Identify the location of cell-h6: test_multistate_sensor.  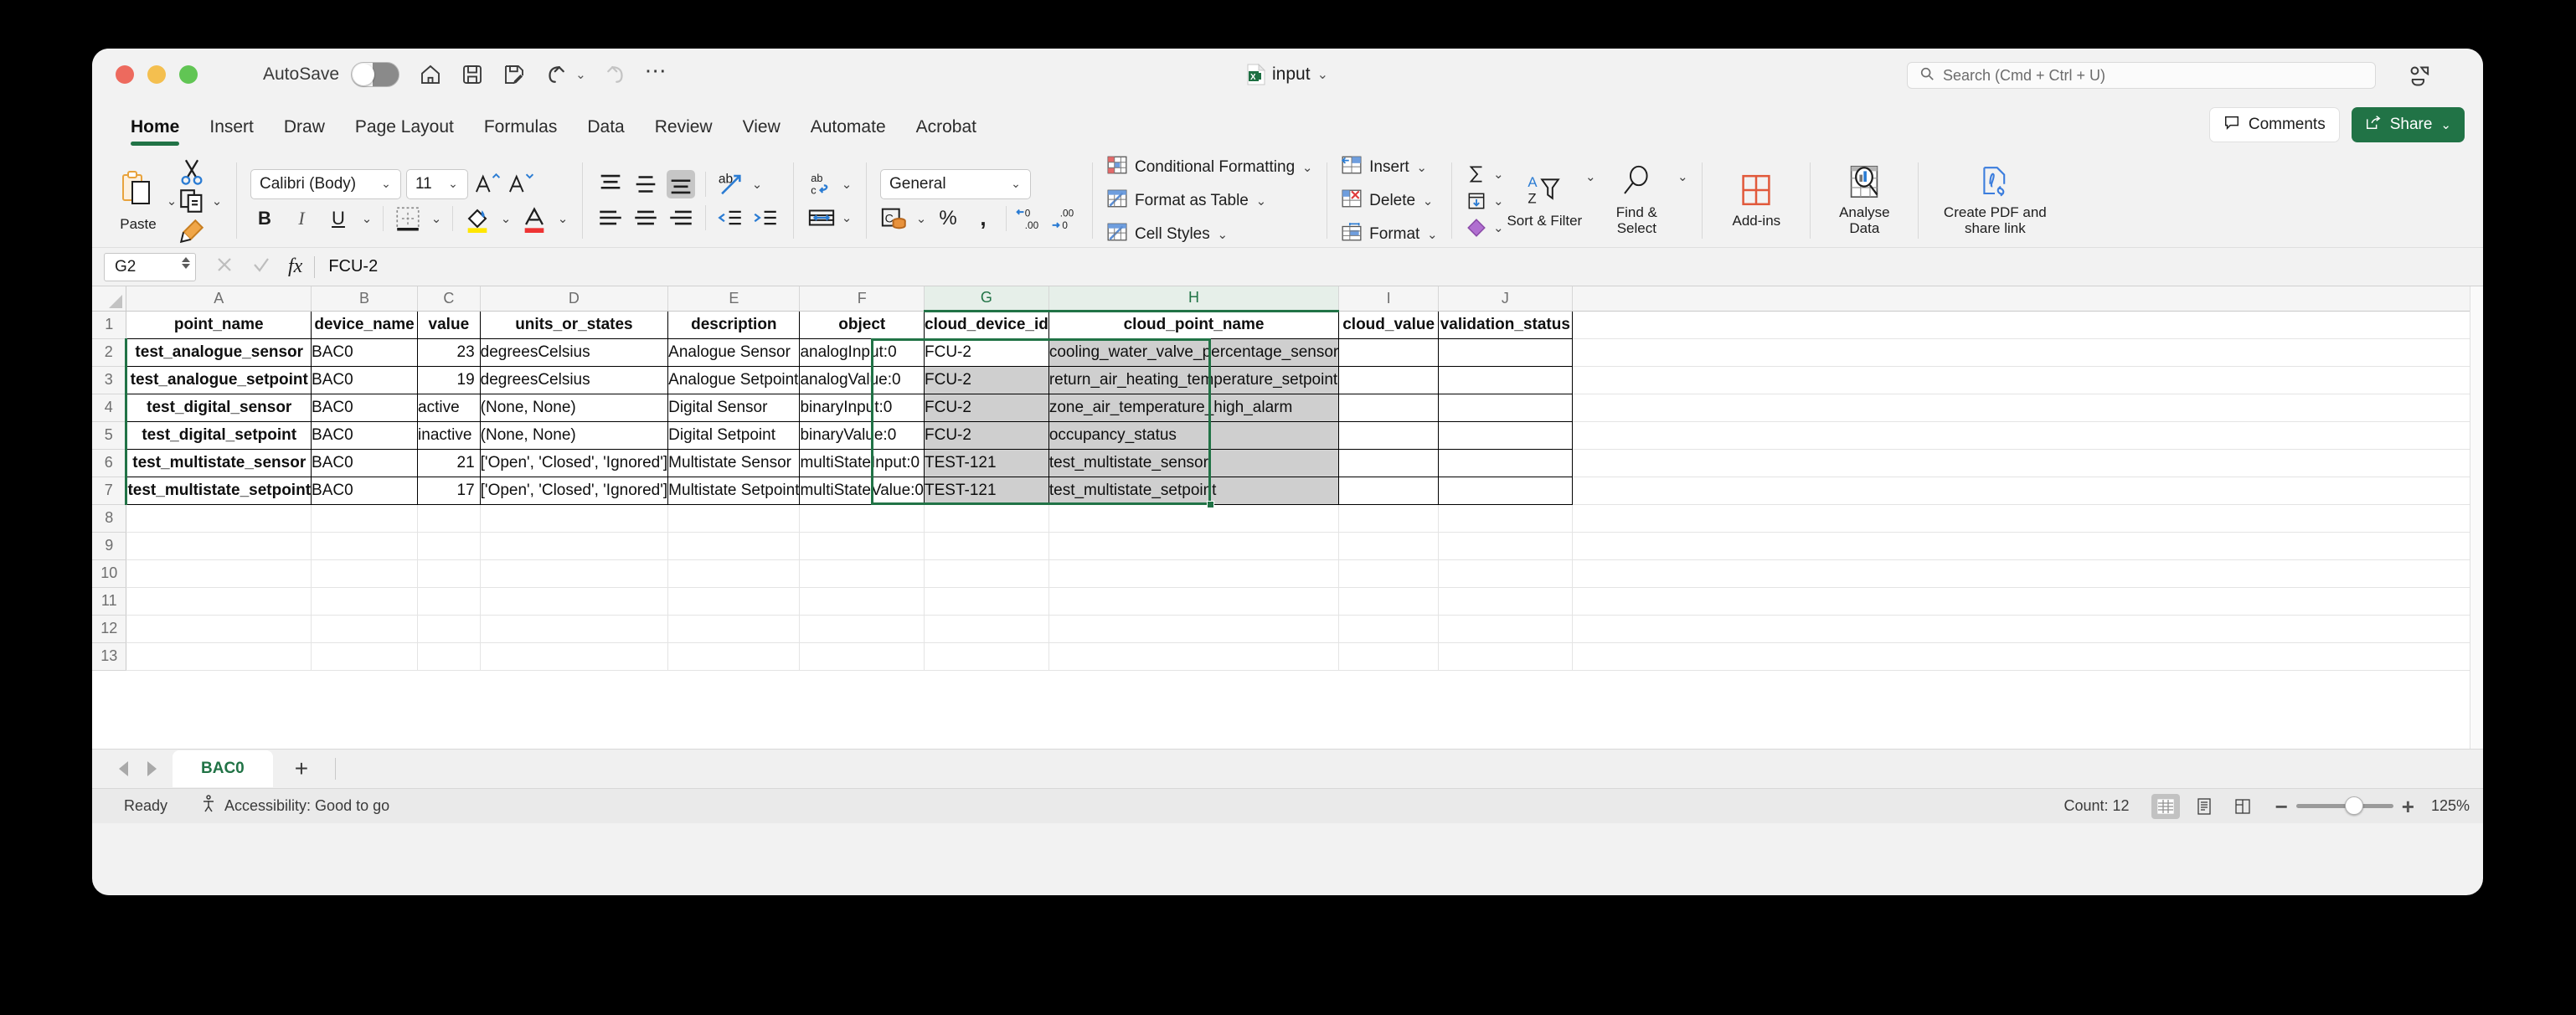
(1194, 462).